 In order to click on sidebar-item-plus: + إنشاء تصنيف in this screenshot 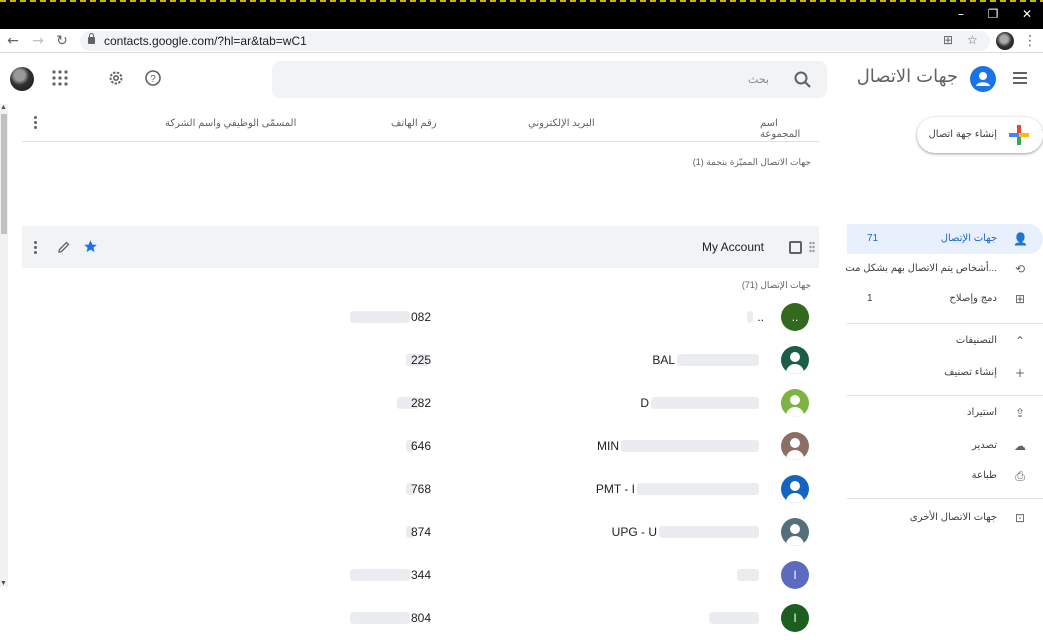, I will do `click(945, 373)`.